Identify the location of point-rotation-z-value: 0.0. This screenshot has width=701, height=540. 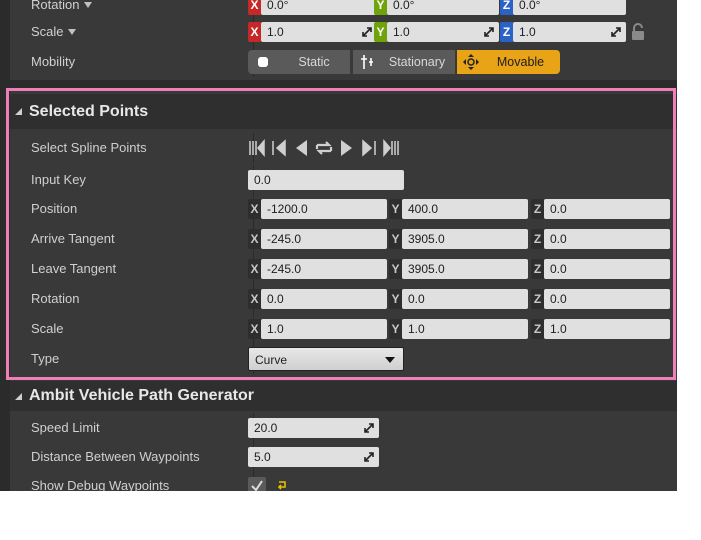
(558, 299).